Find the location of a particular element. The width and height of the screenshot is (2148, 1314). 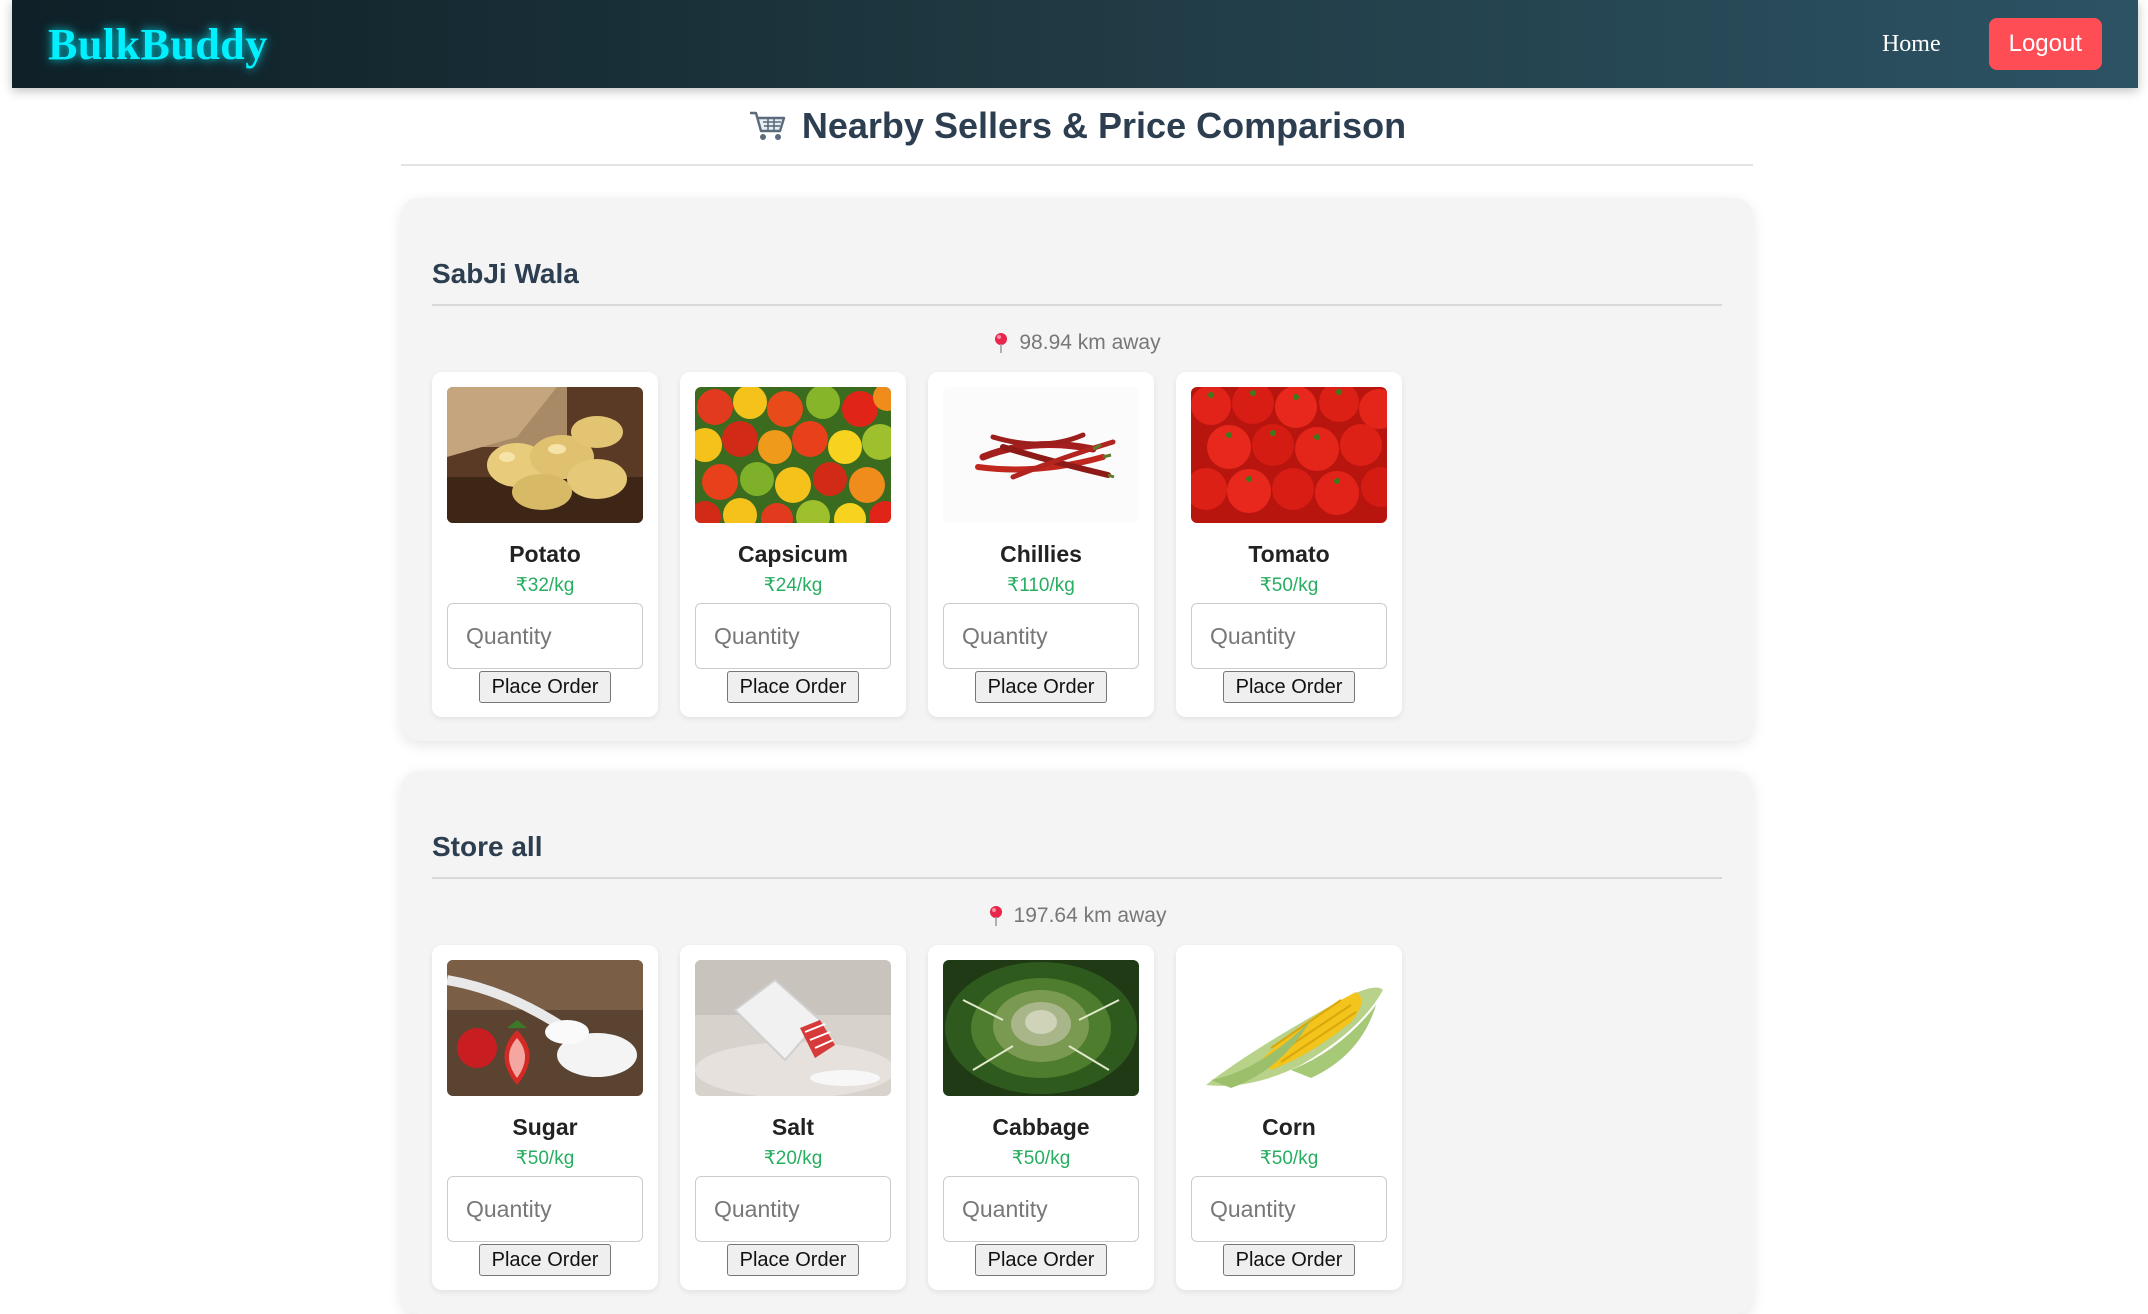

seller-name: SabJi Wala is located at coordinates (1077, 282).